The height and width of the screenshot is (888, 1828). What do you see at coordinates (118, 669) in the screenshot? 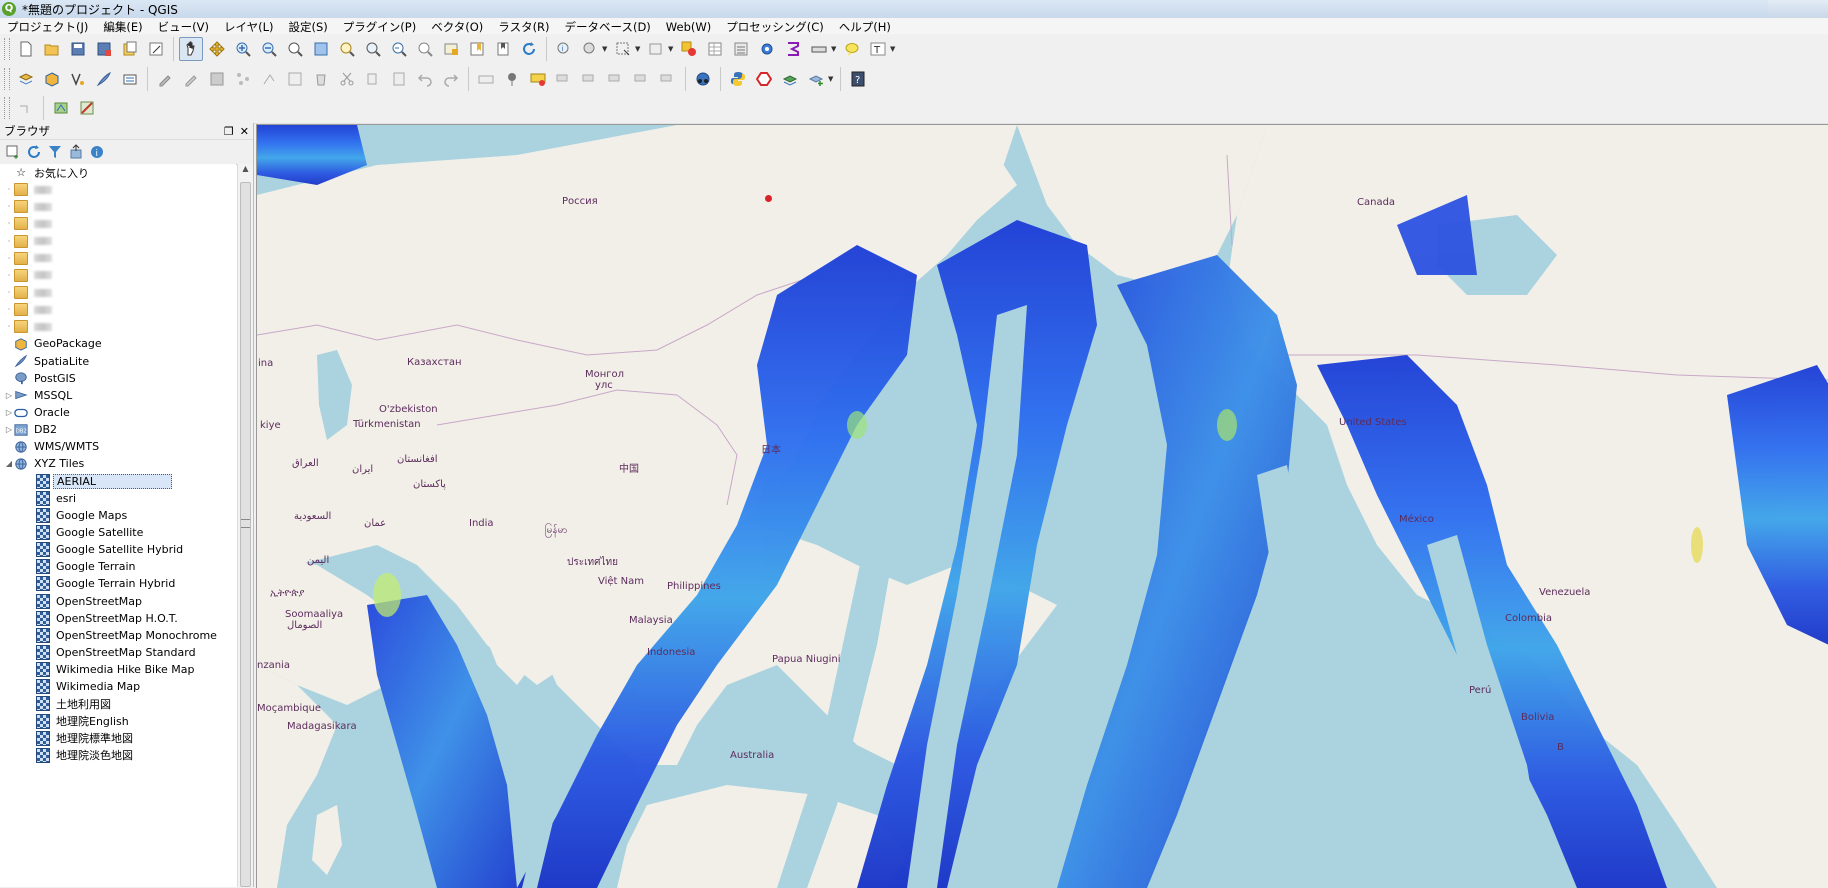
I see `xyz-item-wikimedia-hike-bike: Wikimedia Hike Bike Map` at bounding box center [118, 669].